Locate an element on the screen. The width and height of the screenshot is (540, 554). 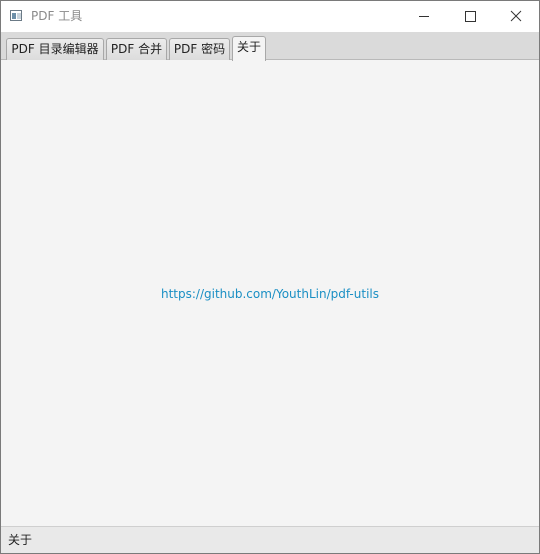
tab-about: 关于 is located at coordinates (249, 48).